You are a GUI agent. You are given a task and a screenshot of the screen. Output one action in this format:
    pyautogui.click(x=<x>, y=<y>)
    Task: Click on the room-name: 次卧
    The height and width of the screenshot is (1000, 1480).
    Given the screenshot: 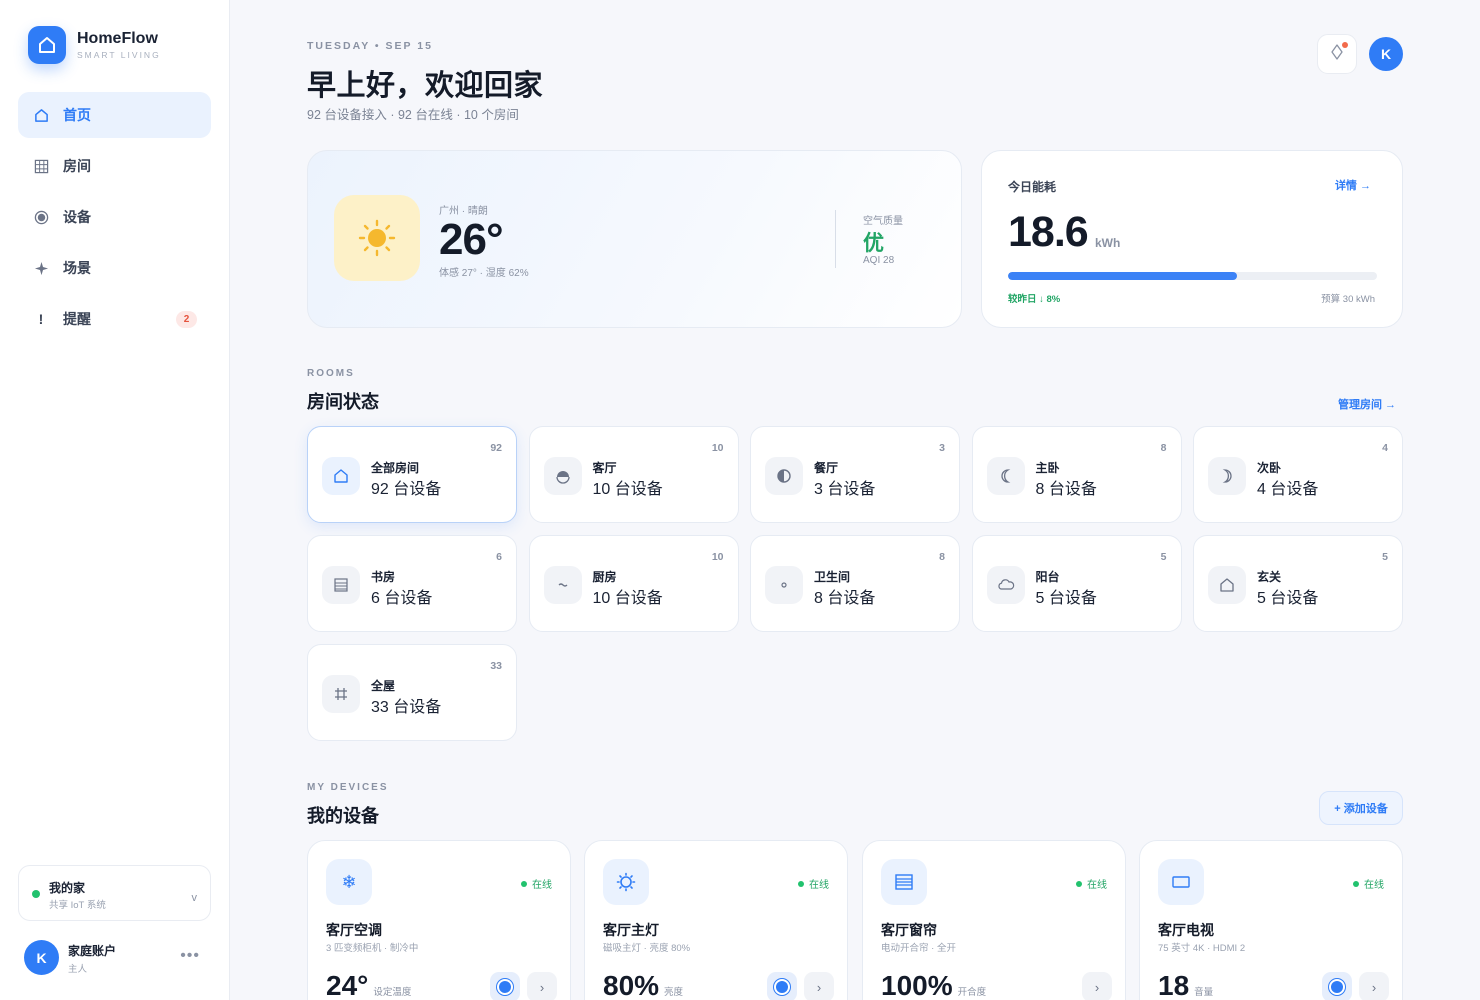 What is the action you would take?
    pyautogui.click(x=1269, y=468)
    